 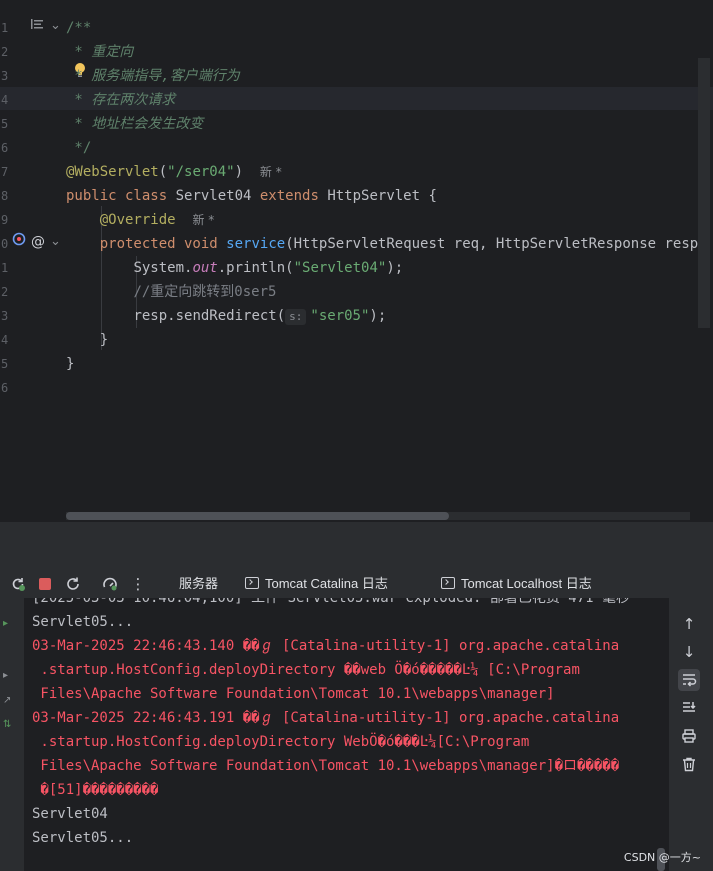 What do you see at coordinates (79, 28) in the screenshot?
I see `comment-text: /**` at bounding box center [79, 28].